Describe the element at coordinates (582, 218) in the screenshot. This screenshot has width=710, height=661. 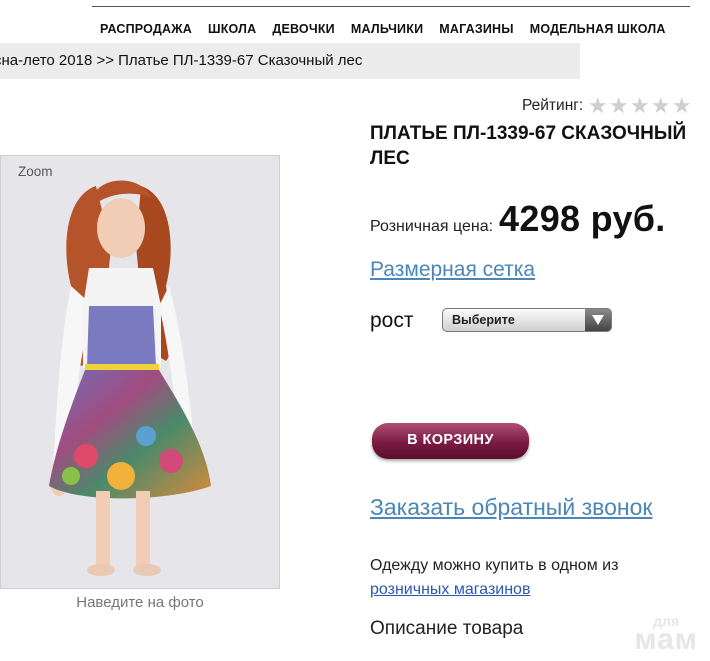
I see `price-value: 4298 руб.` at that location.